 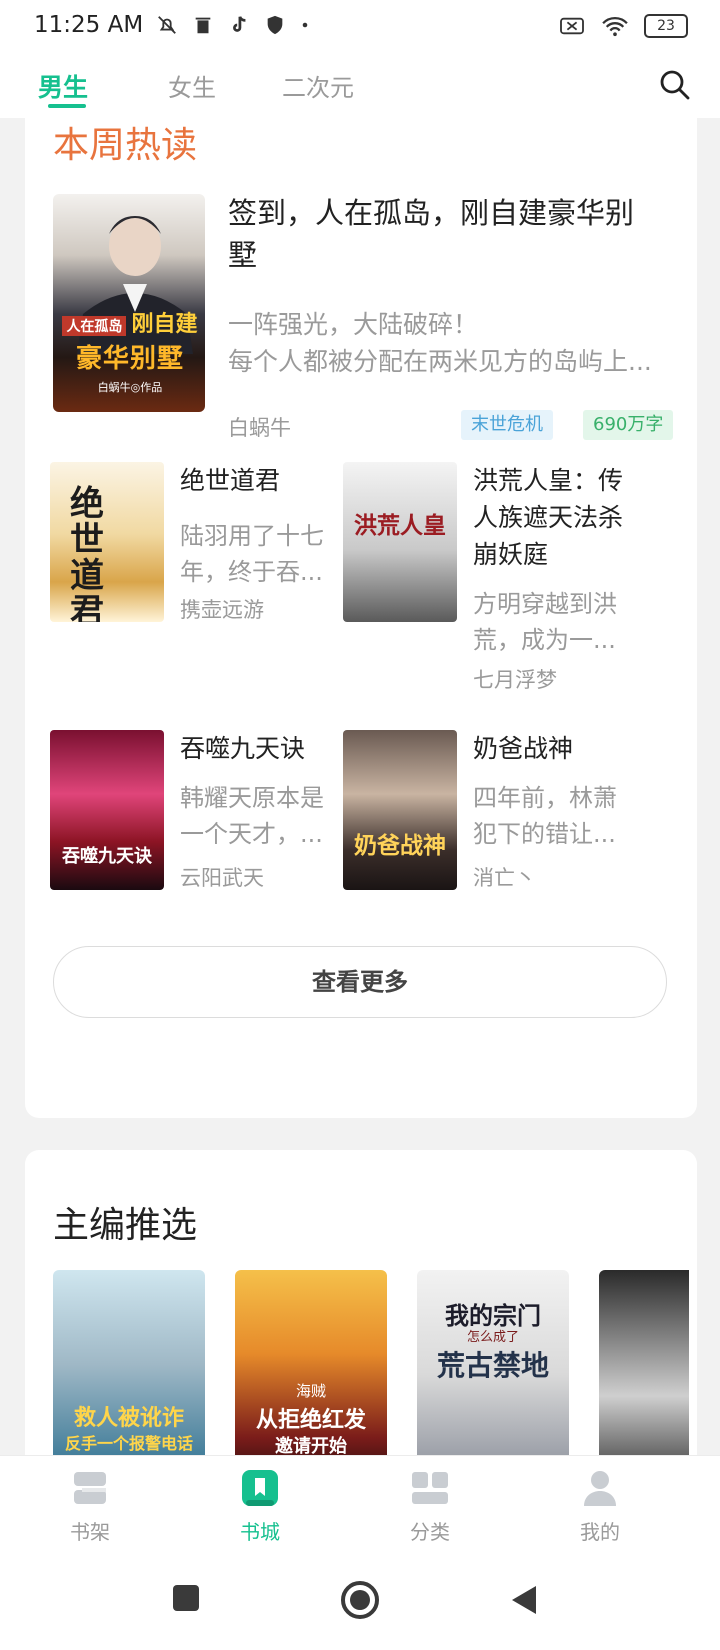 What do you see at coordinates (311, 1446) in the screenshot?
I see `pick-cover-sub: 邀请开始` at bounding box center [311, 1446].